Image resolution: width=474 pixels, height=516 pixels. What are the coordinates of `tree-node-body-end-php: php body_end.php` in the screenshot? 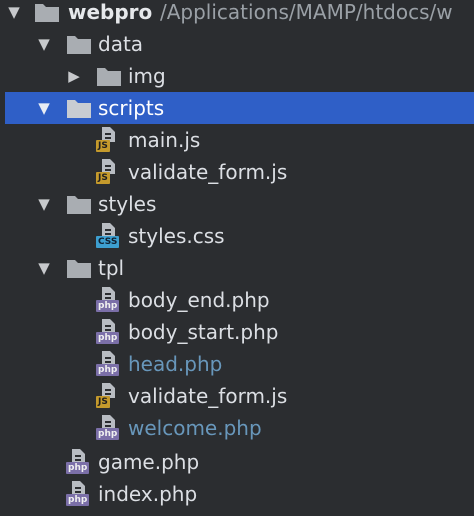 It's located at (237, 300).